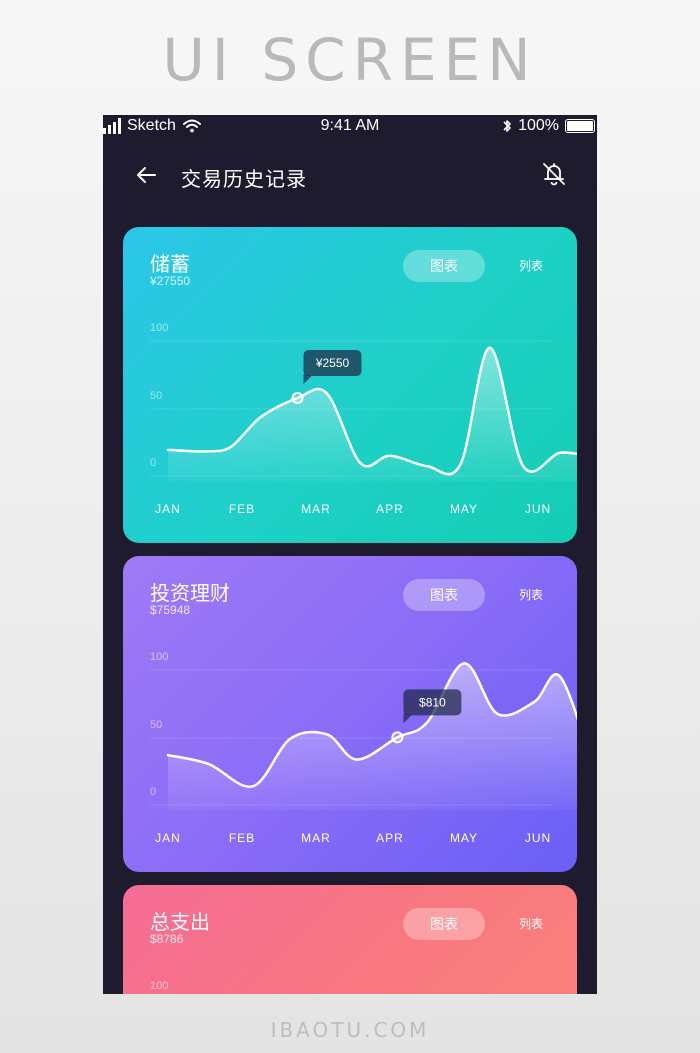 The image size is (700, 1053). I want to click on page-title: 交易历史记录, so click(244, 180).